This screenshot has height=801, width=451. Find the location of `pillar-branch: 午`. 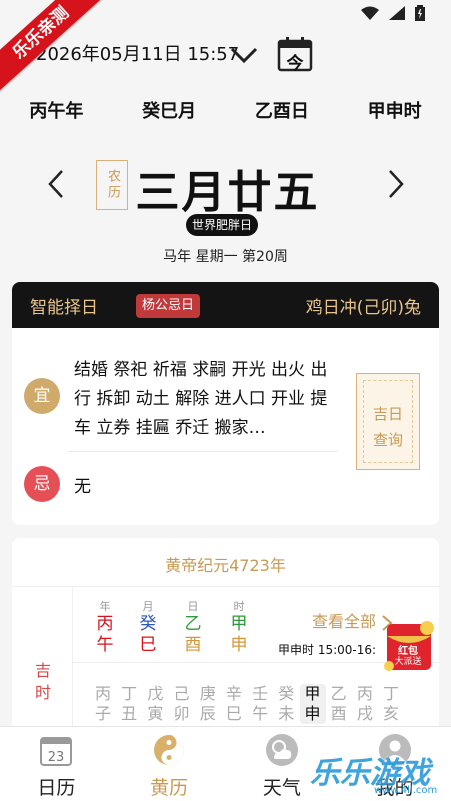

pillar-branch: 午 is located at coordinates (105, 645).